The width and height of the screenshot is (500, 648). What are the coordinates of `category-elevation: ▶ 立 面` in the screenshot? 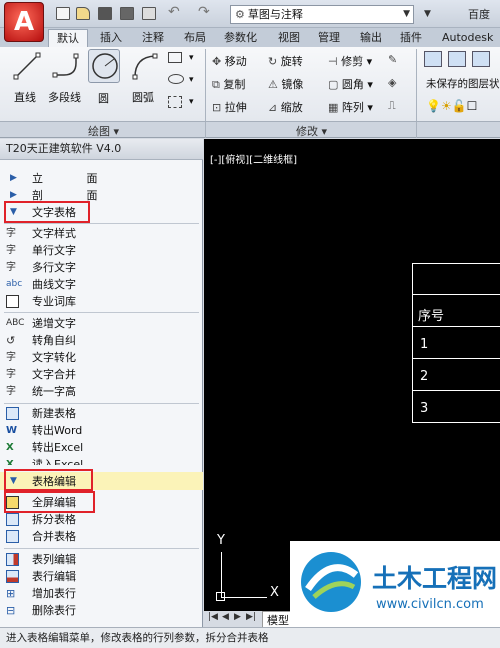 It's located at (101, 178).